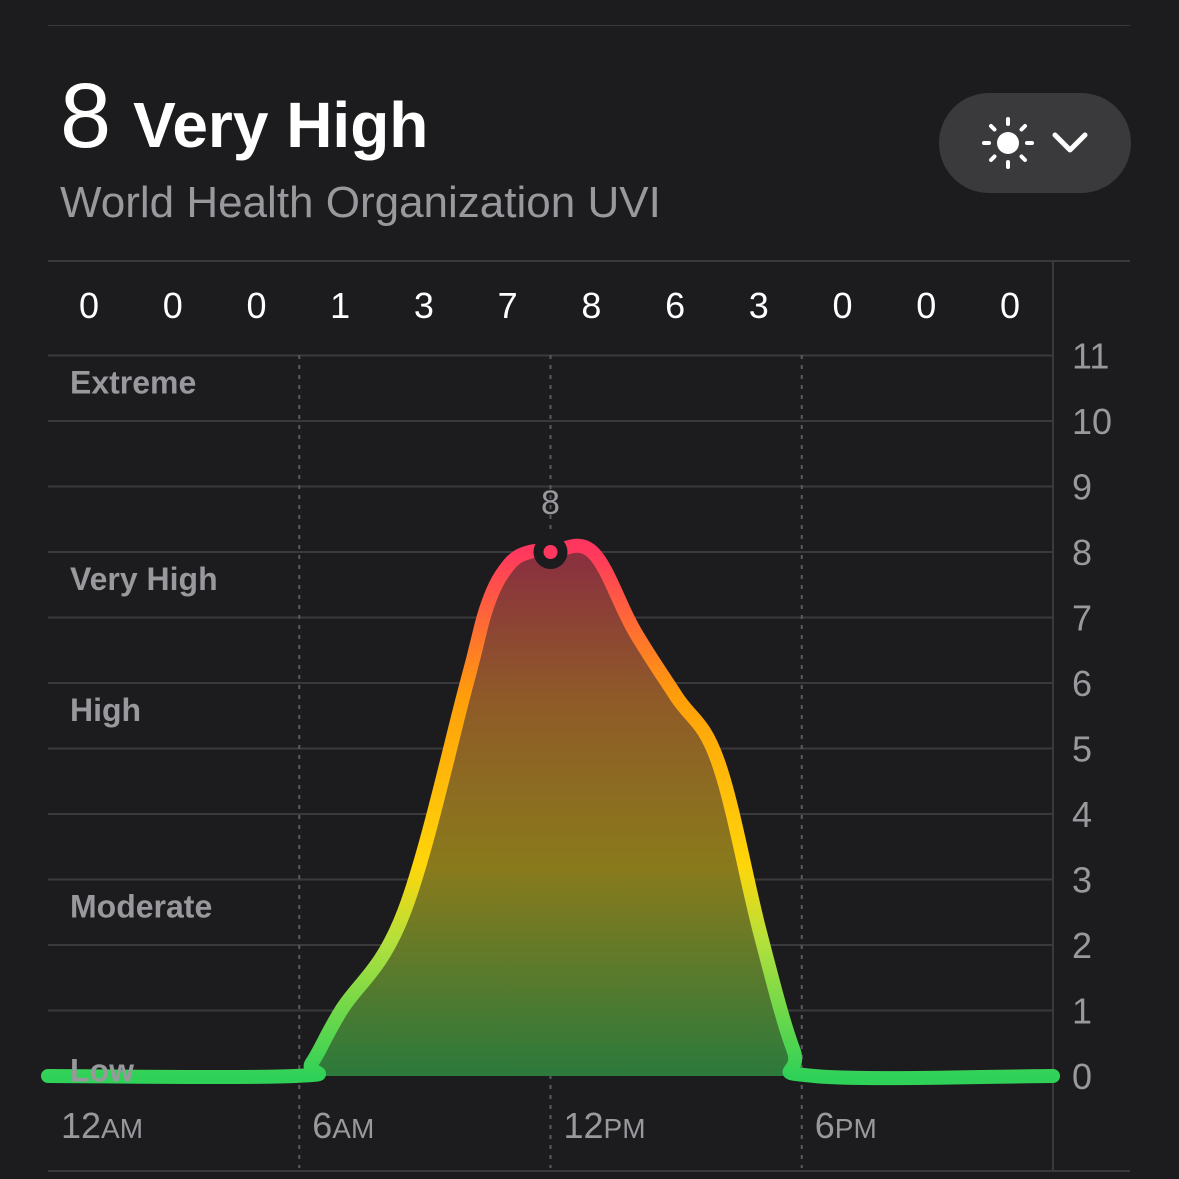  Describe the element at coordinates (605, 1125) in the screenshot. I see `x-tick-label: 12PM` at that location.